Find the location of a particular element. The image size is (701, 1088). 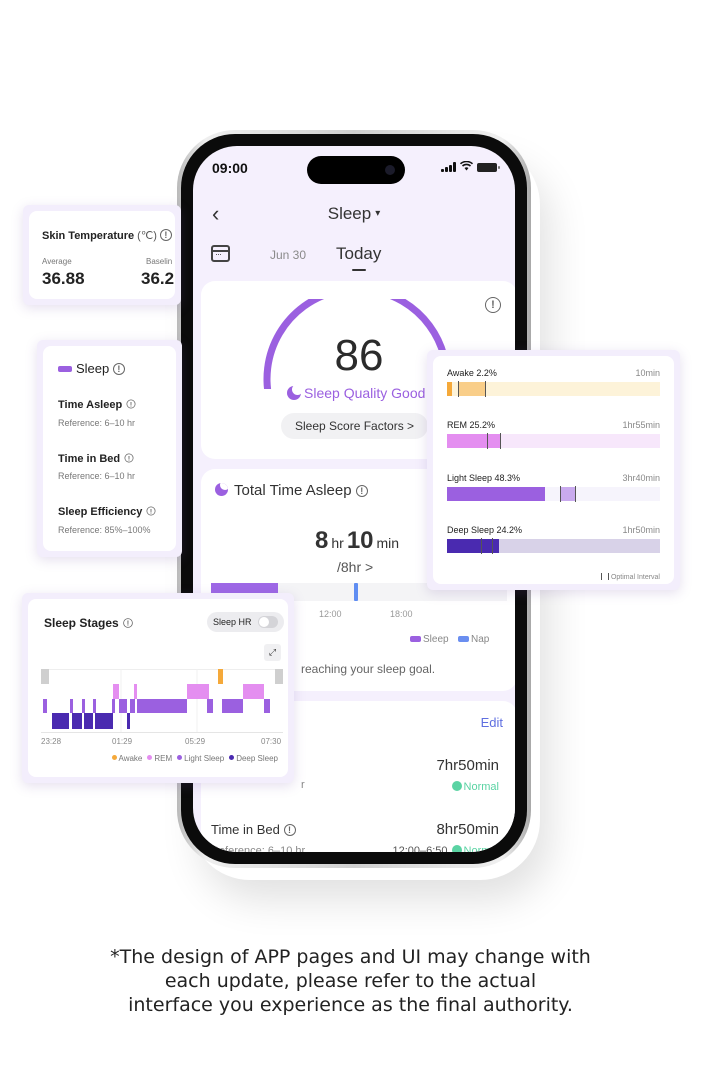

sleep-goal-message: reaching your sleep goal. is located at coordinates (368, 669).